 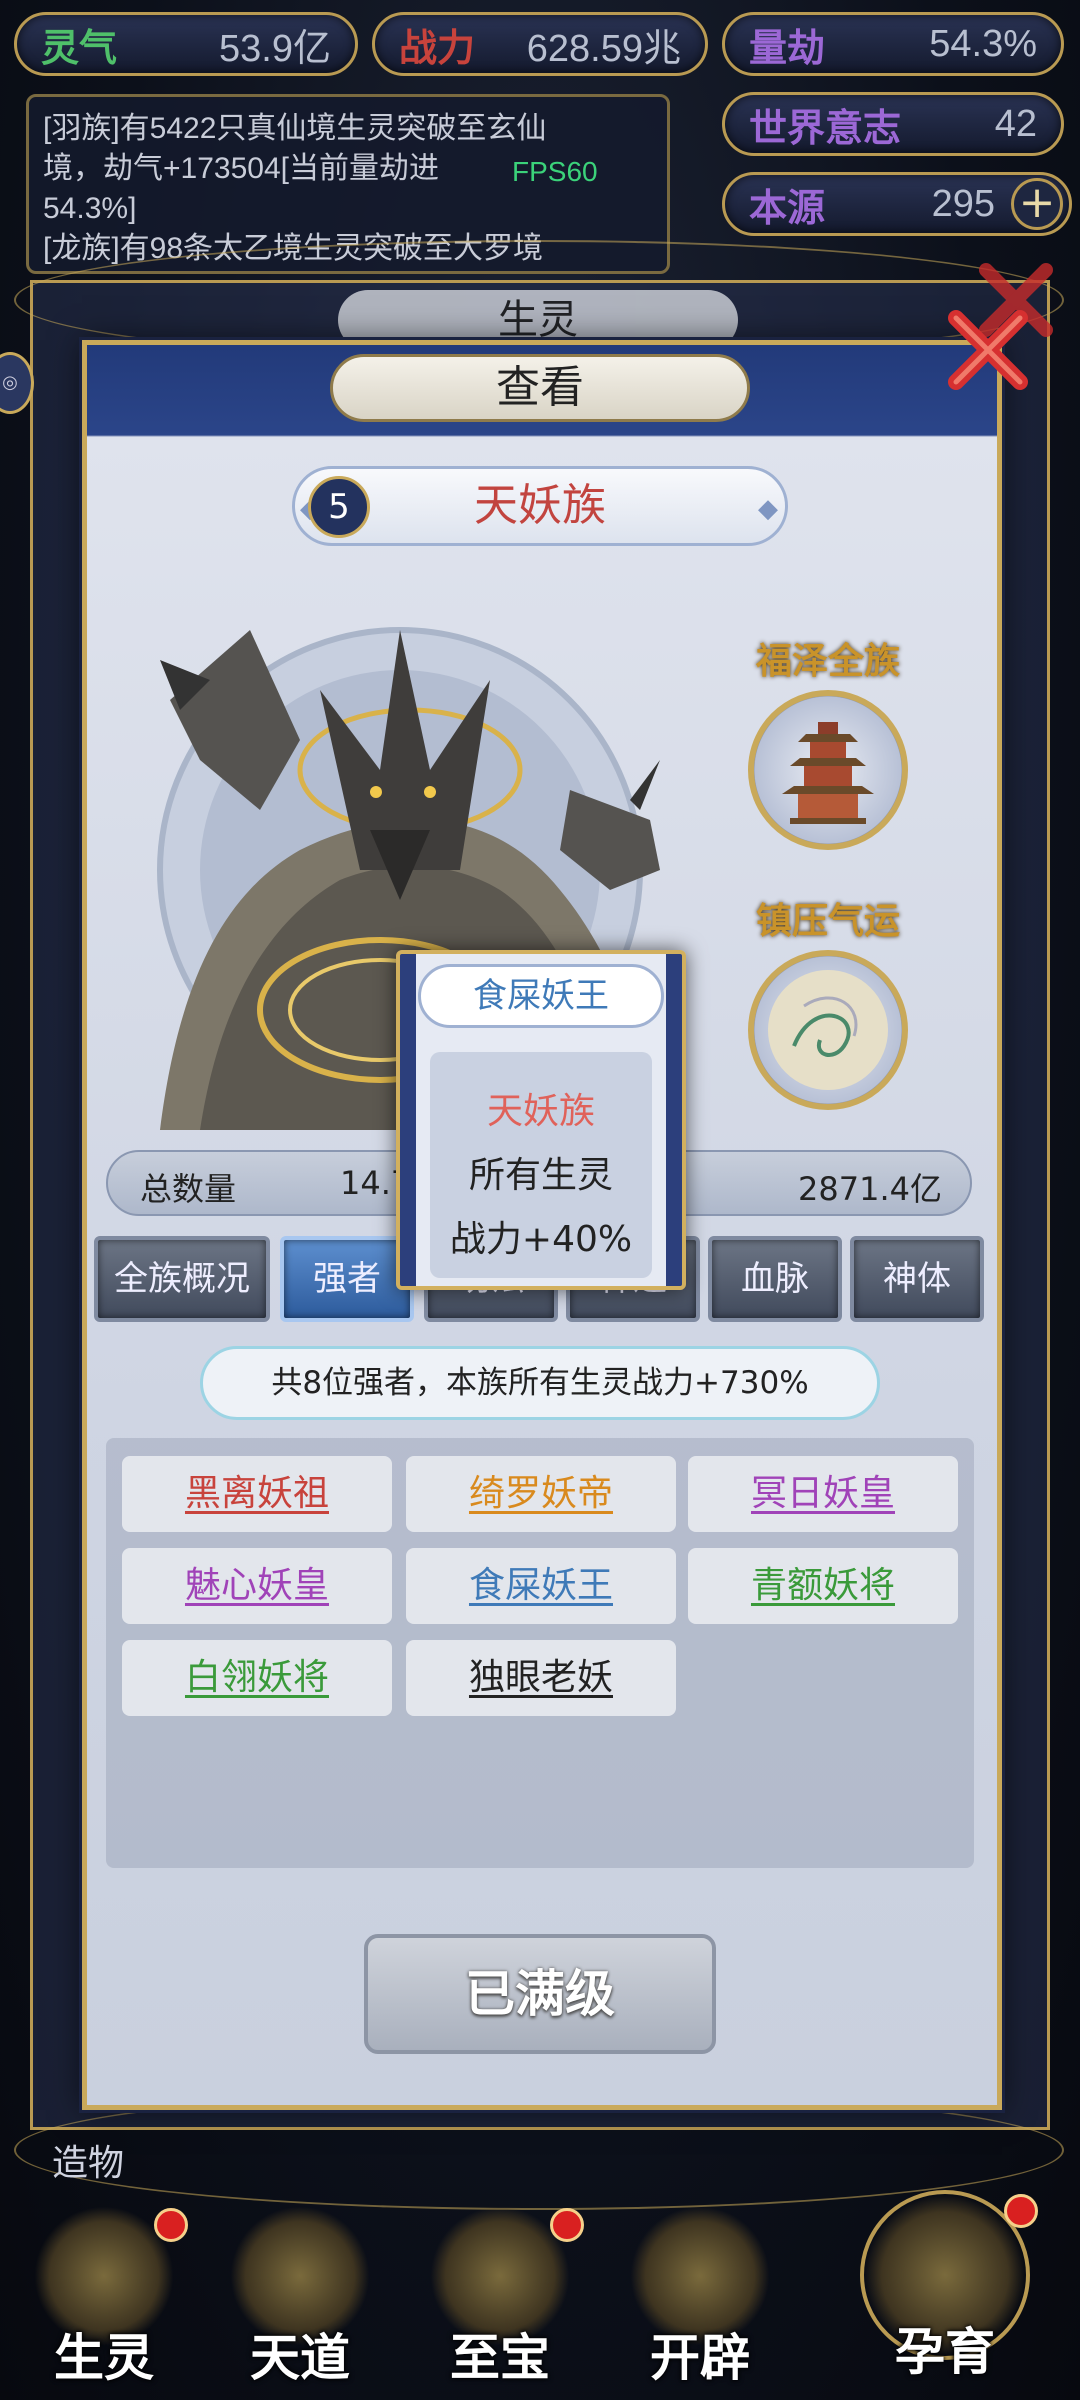 What do you see at coordinates (347, 1279) in the screenshot?
I see `tab-strongmen: 强者` at bounding box center [347, 1279].